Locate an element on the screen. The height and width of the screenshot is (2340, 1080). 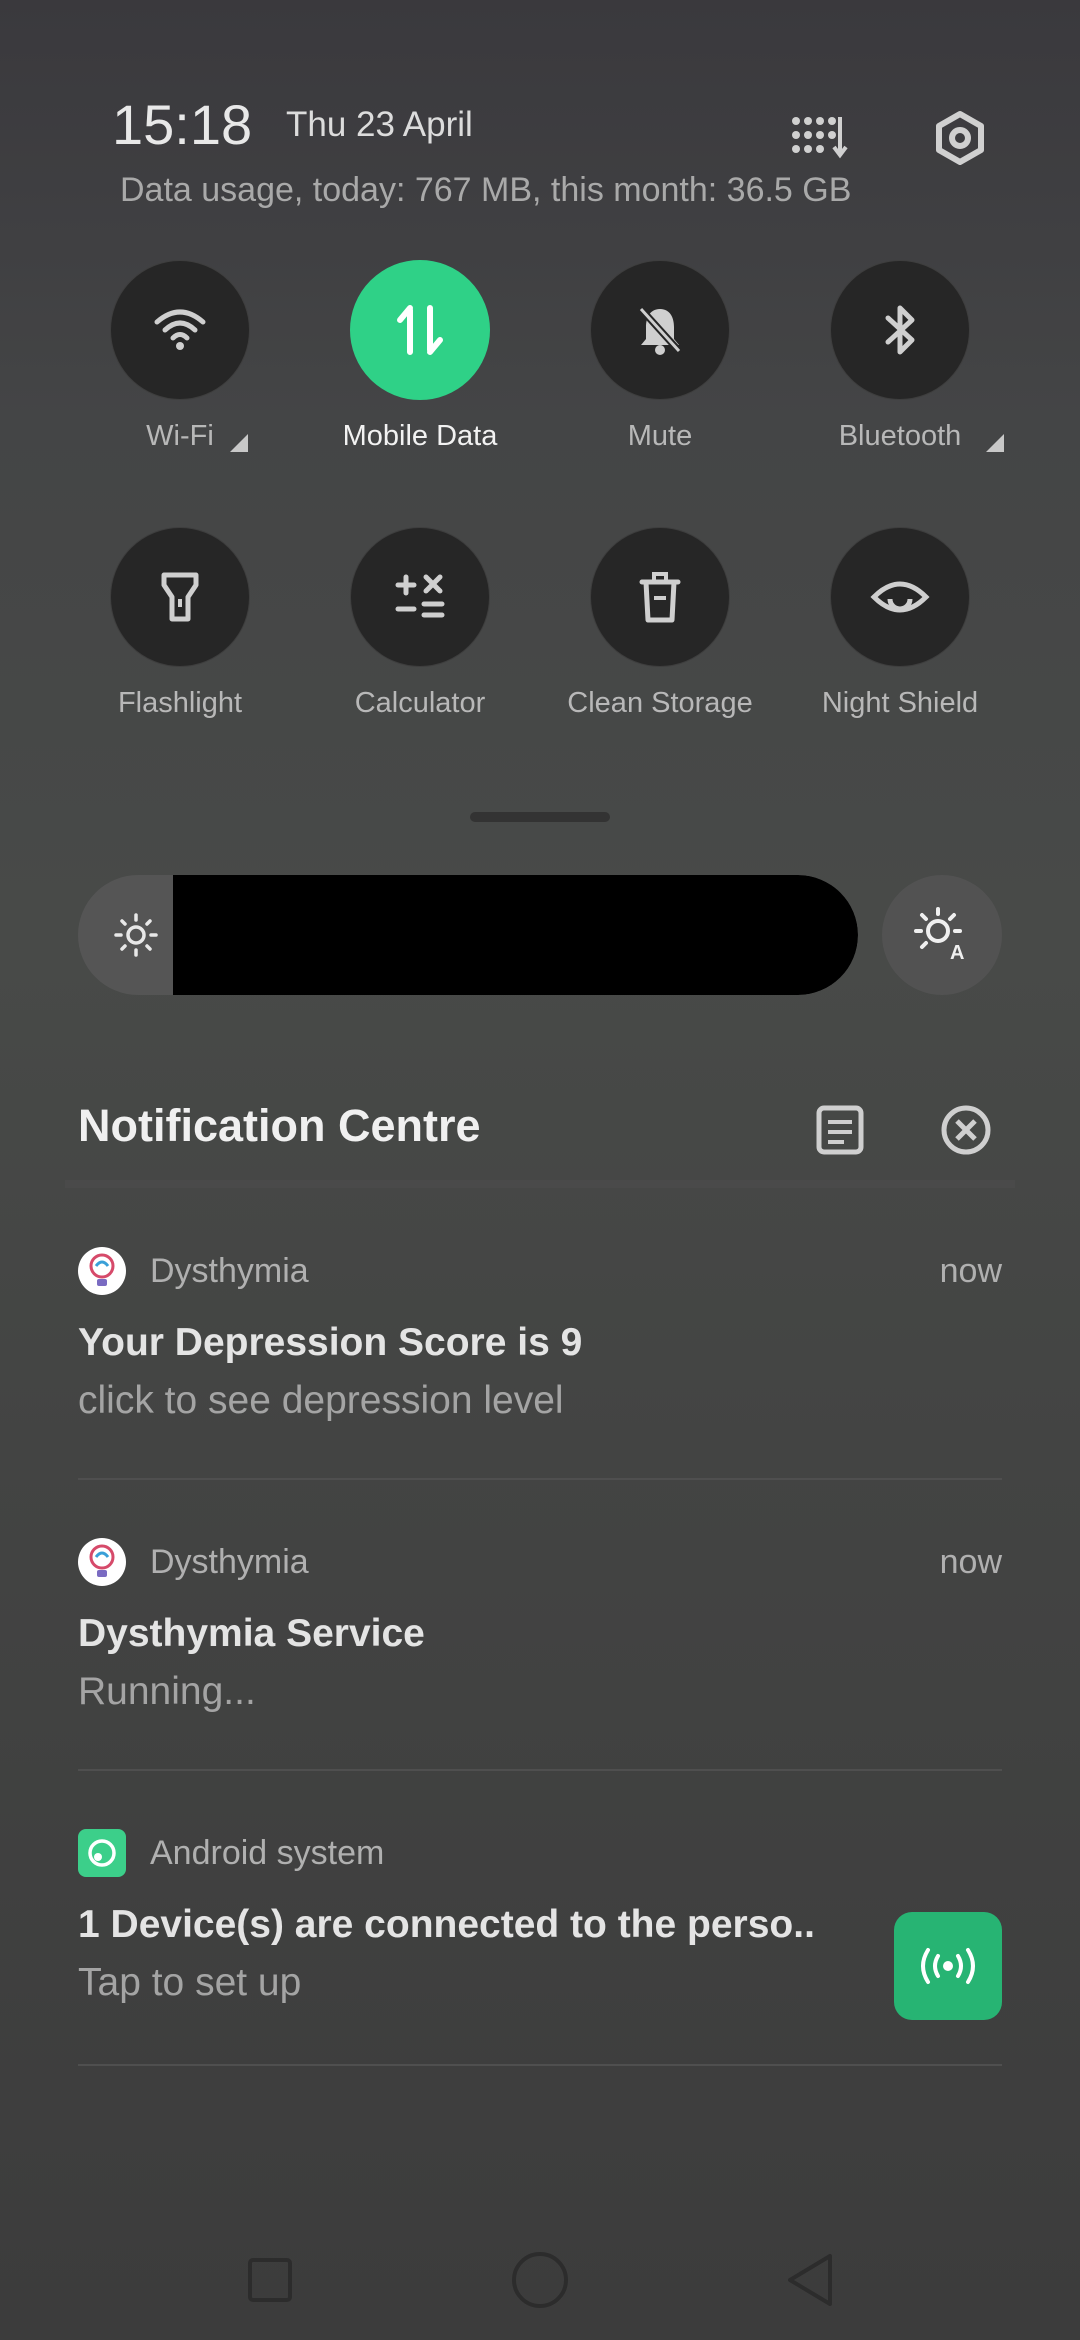
hotspot-icon is located at coordinates (948, 1966).